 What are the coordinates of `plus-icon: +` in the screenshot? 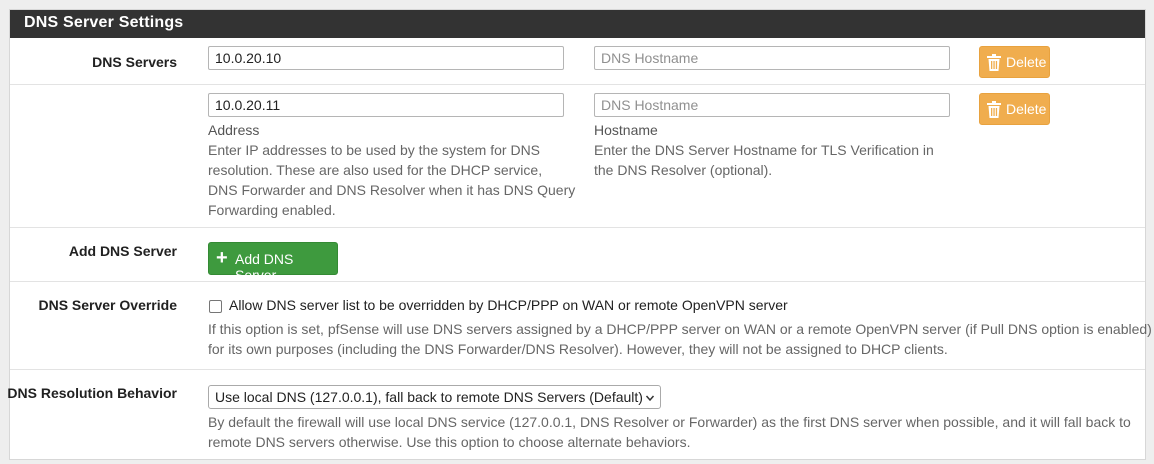 It's located at (222, 258).